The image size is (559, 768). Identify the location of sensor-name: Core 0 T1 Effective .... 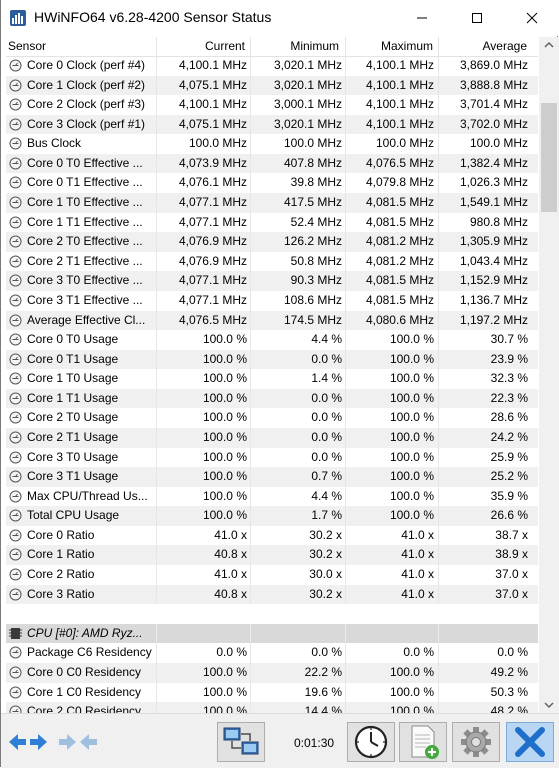
(85, 182).